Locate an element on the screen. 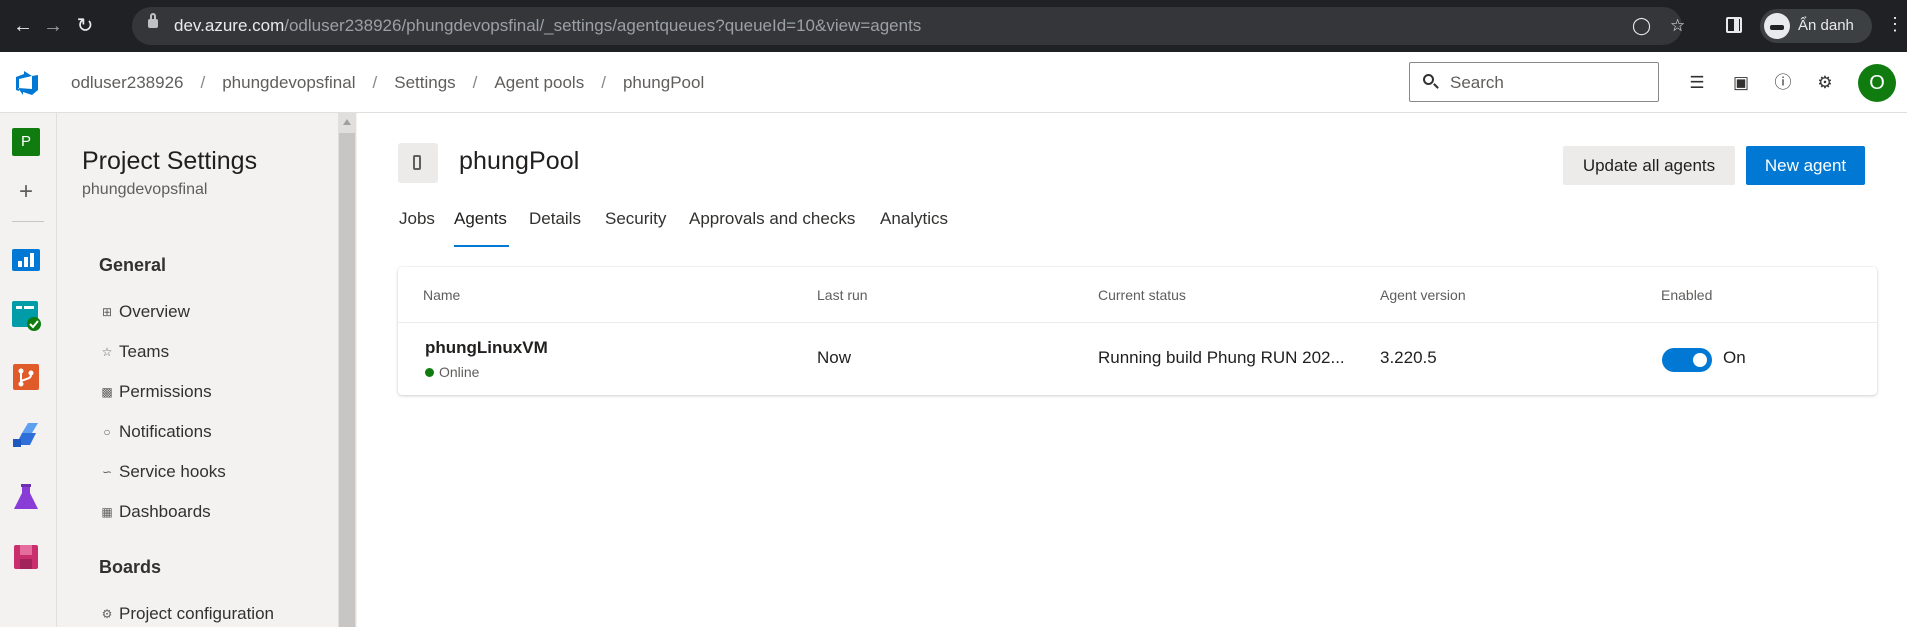 Image resolution: width=1907 pixels, height=627 pixels. nav-item-project-configuration: ⚙ Project configuration is located at coordinates (186, 615).